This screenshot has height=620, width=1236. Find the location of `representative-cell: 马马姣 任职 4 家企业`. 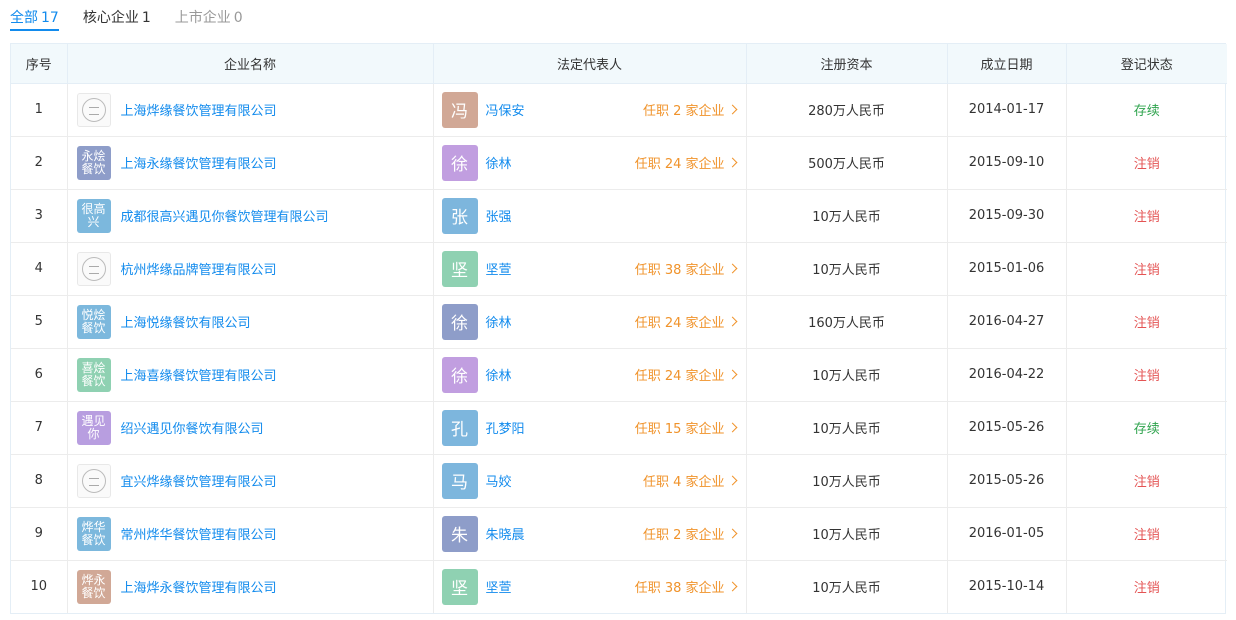

representative-cell: 马马姣 任职 4 家企业 is located at coordinates (590, 481).